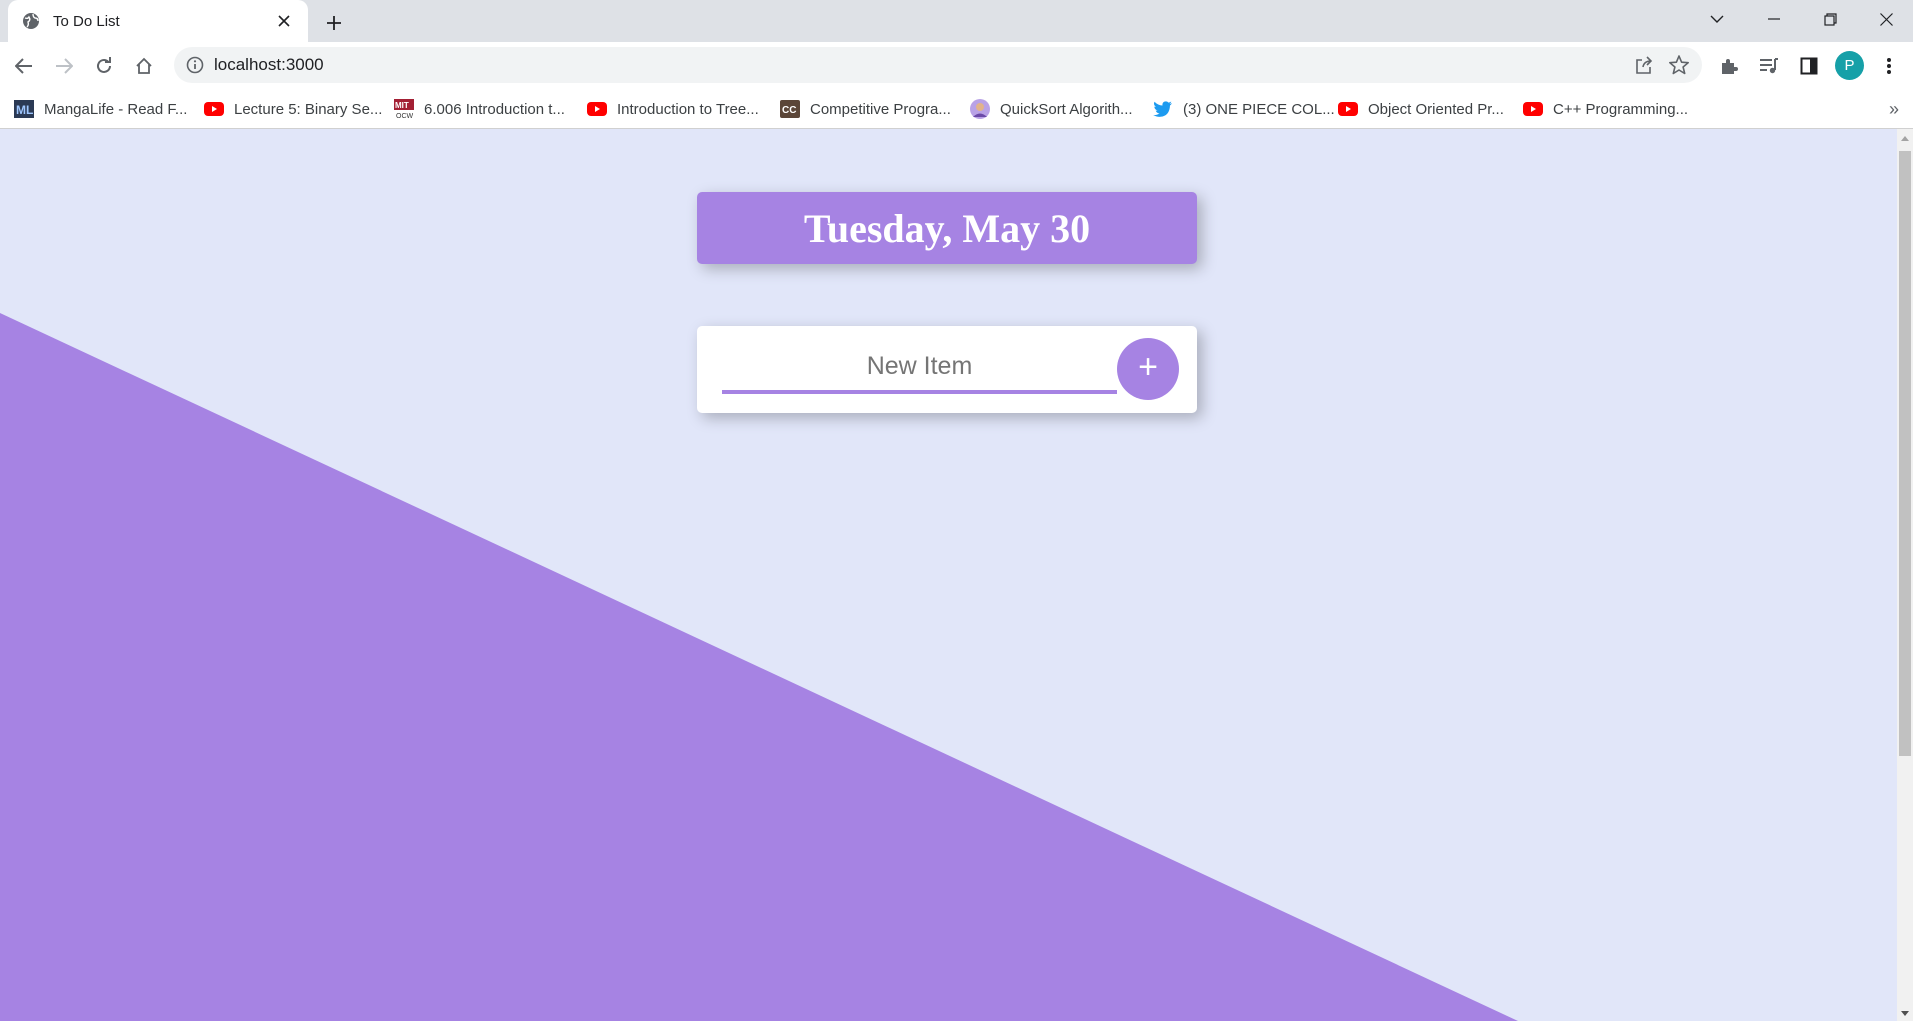 The width and height of the screenshot is (1913, 1021). I want to click on bookmarks-overflow-chevron-icon: », so click(1894, 109).